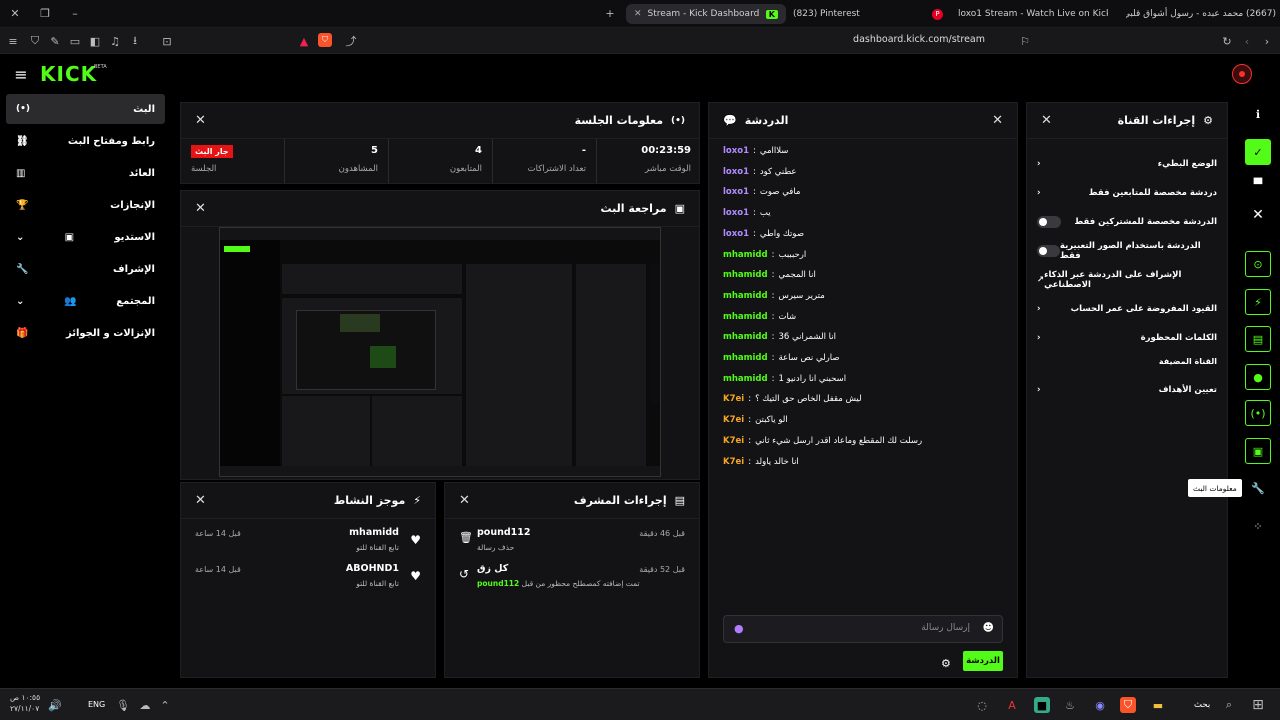  Describe the element at coordinates (75, 41) in the screenshot. I see `wallet-icon: ▭` at that location.